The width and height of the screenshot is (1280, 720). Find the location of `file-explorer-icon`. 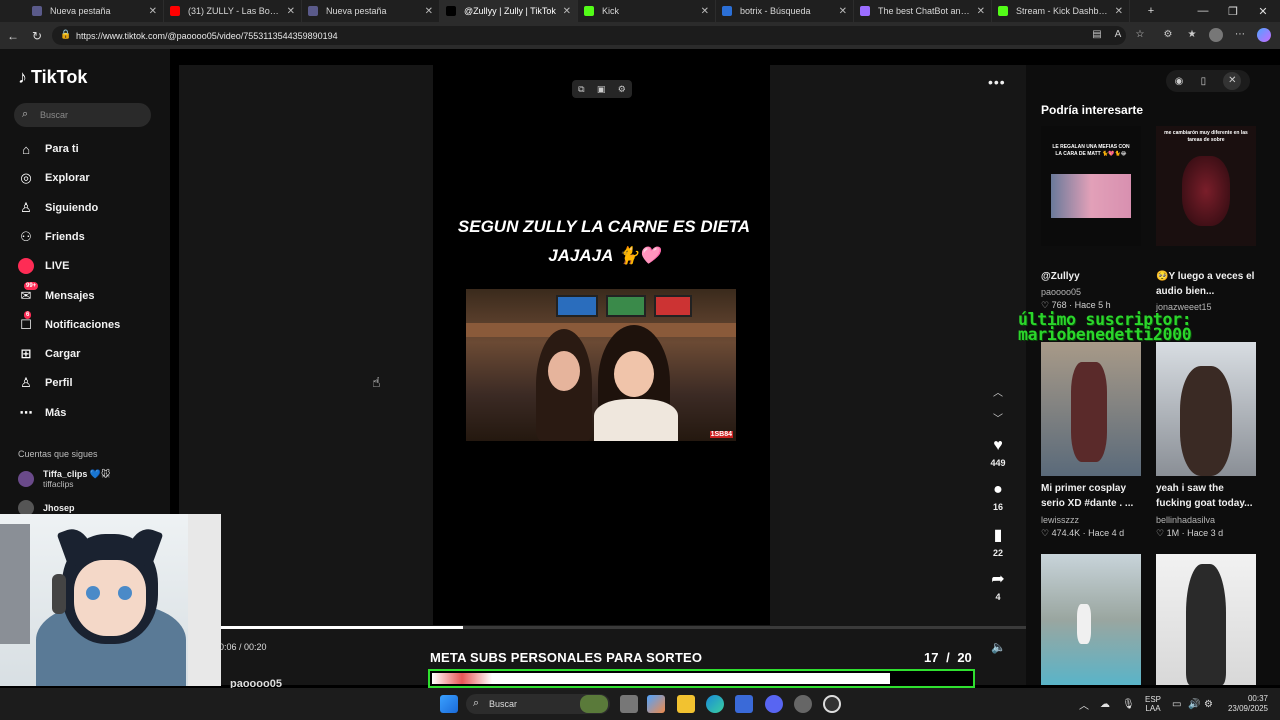

file-explorer-icon is located at coordinates (686, 704).